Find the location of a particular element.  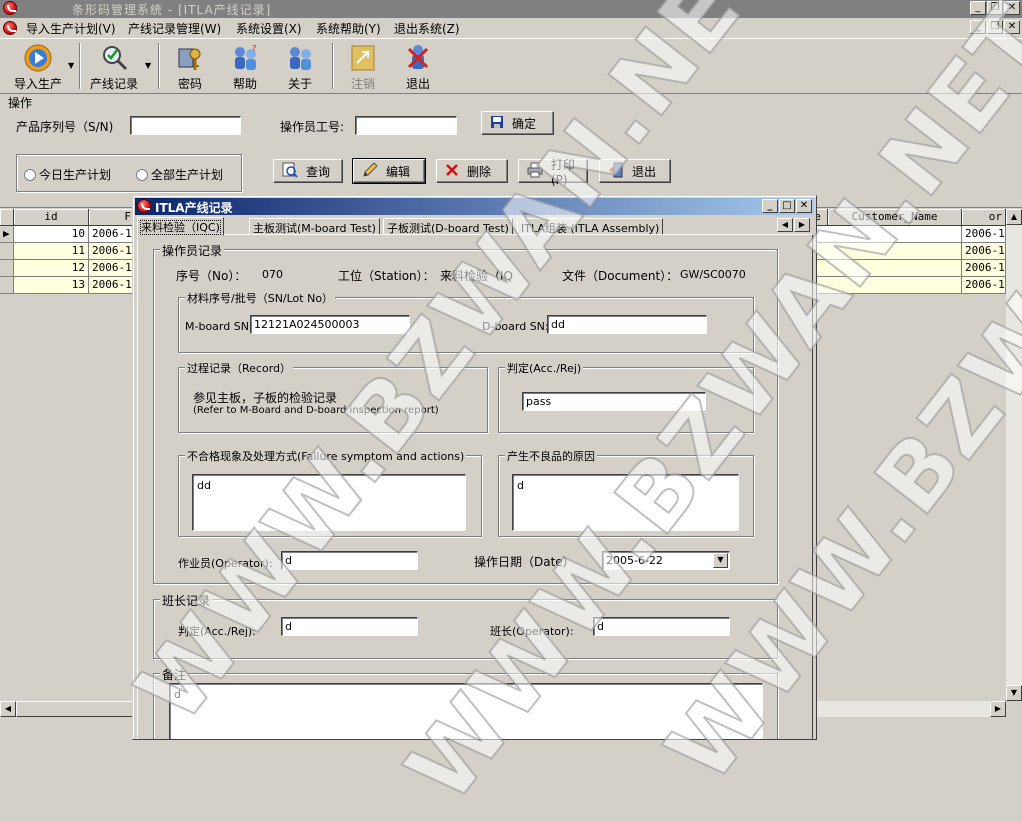

about-button: 关于 is located at coordinates (300, 67).